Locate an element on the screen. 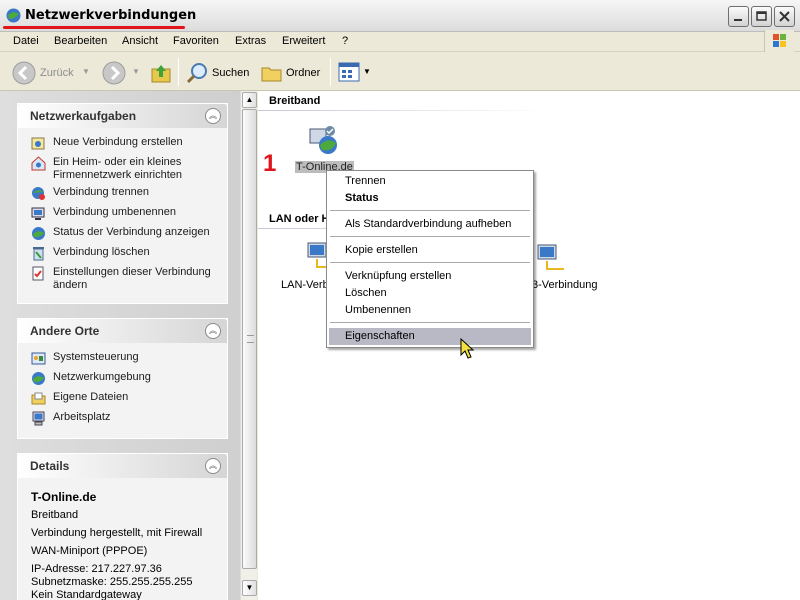 The image size is (800, 600). place-my-computer: Arbeitsplatz is located at coordinates (127, 421).